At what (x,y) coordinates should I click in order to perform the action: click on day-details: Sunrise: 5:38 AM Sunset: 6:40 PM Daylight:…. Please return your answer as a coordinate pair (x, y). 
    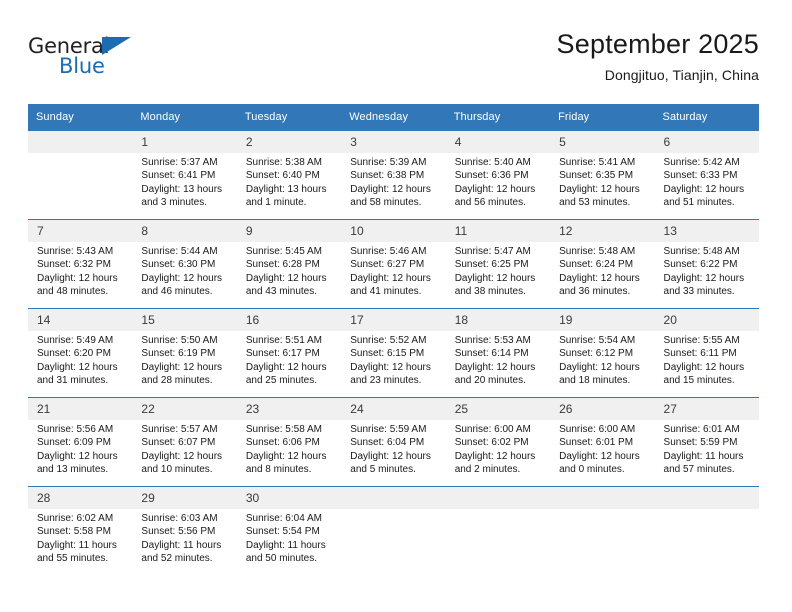
    Looking at the image, I should click on (289, 181).